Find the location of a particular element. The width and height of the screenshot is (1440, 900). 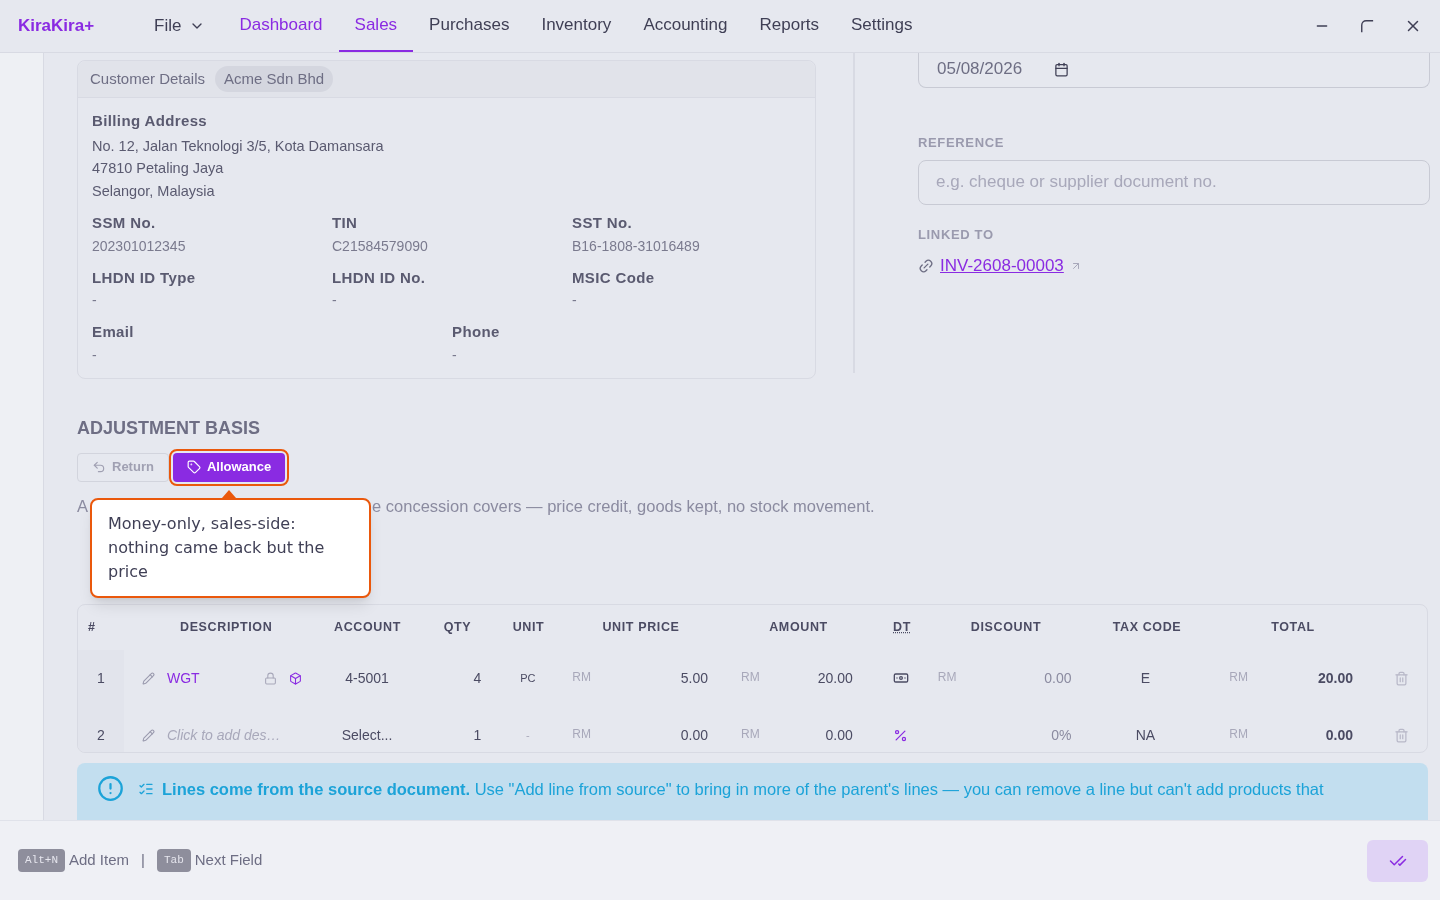

column-header: DT is located at coordinates (902, 627).